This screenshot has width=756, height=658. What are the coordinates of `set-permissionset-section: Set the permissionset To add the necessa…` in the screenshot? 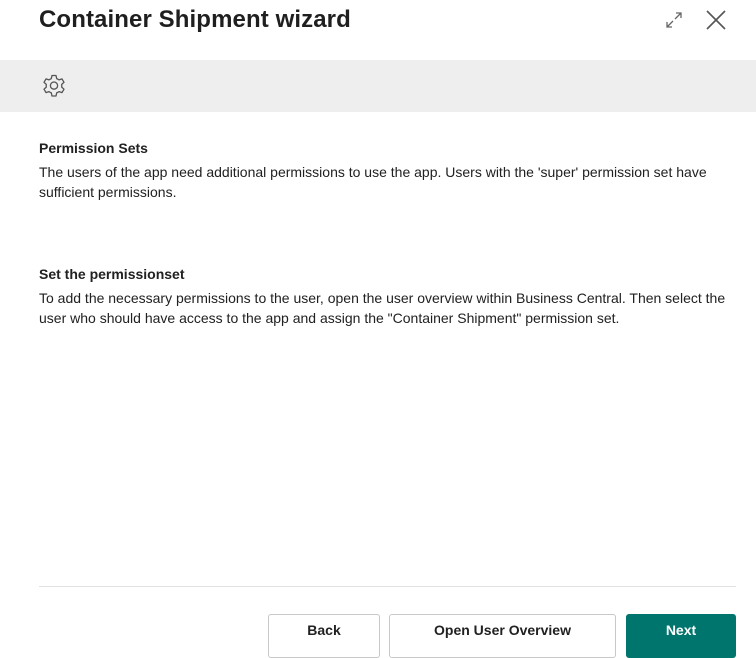 It's located at (391, 296).